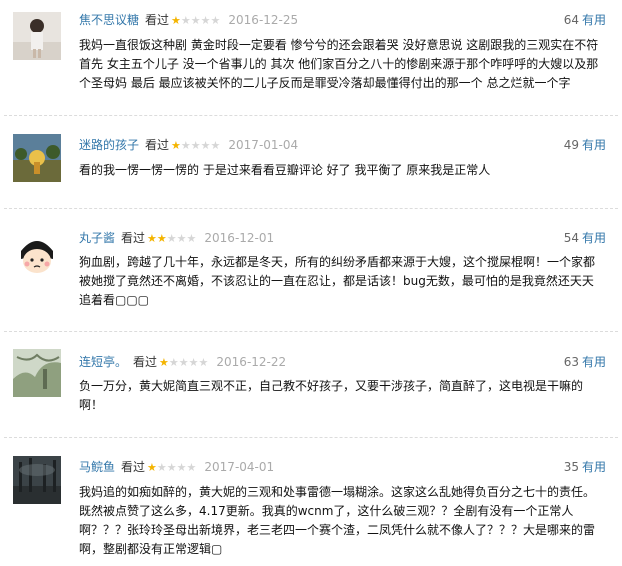 Image resolution: width=622 pixels, height=566 pixels. I want to click on vote-count: 35, so click(571, 467).